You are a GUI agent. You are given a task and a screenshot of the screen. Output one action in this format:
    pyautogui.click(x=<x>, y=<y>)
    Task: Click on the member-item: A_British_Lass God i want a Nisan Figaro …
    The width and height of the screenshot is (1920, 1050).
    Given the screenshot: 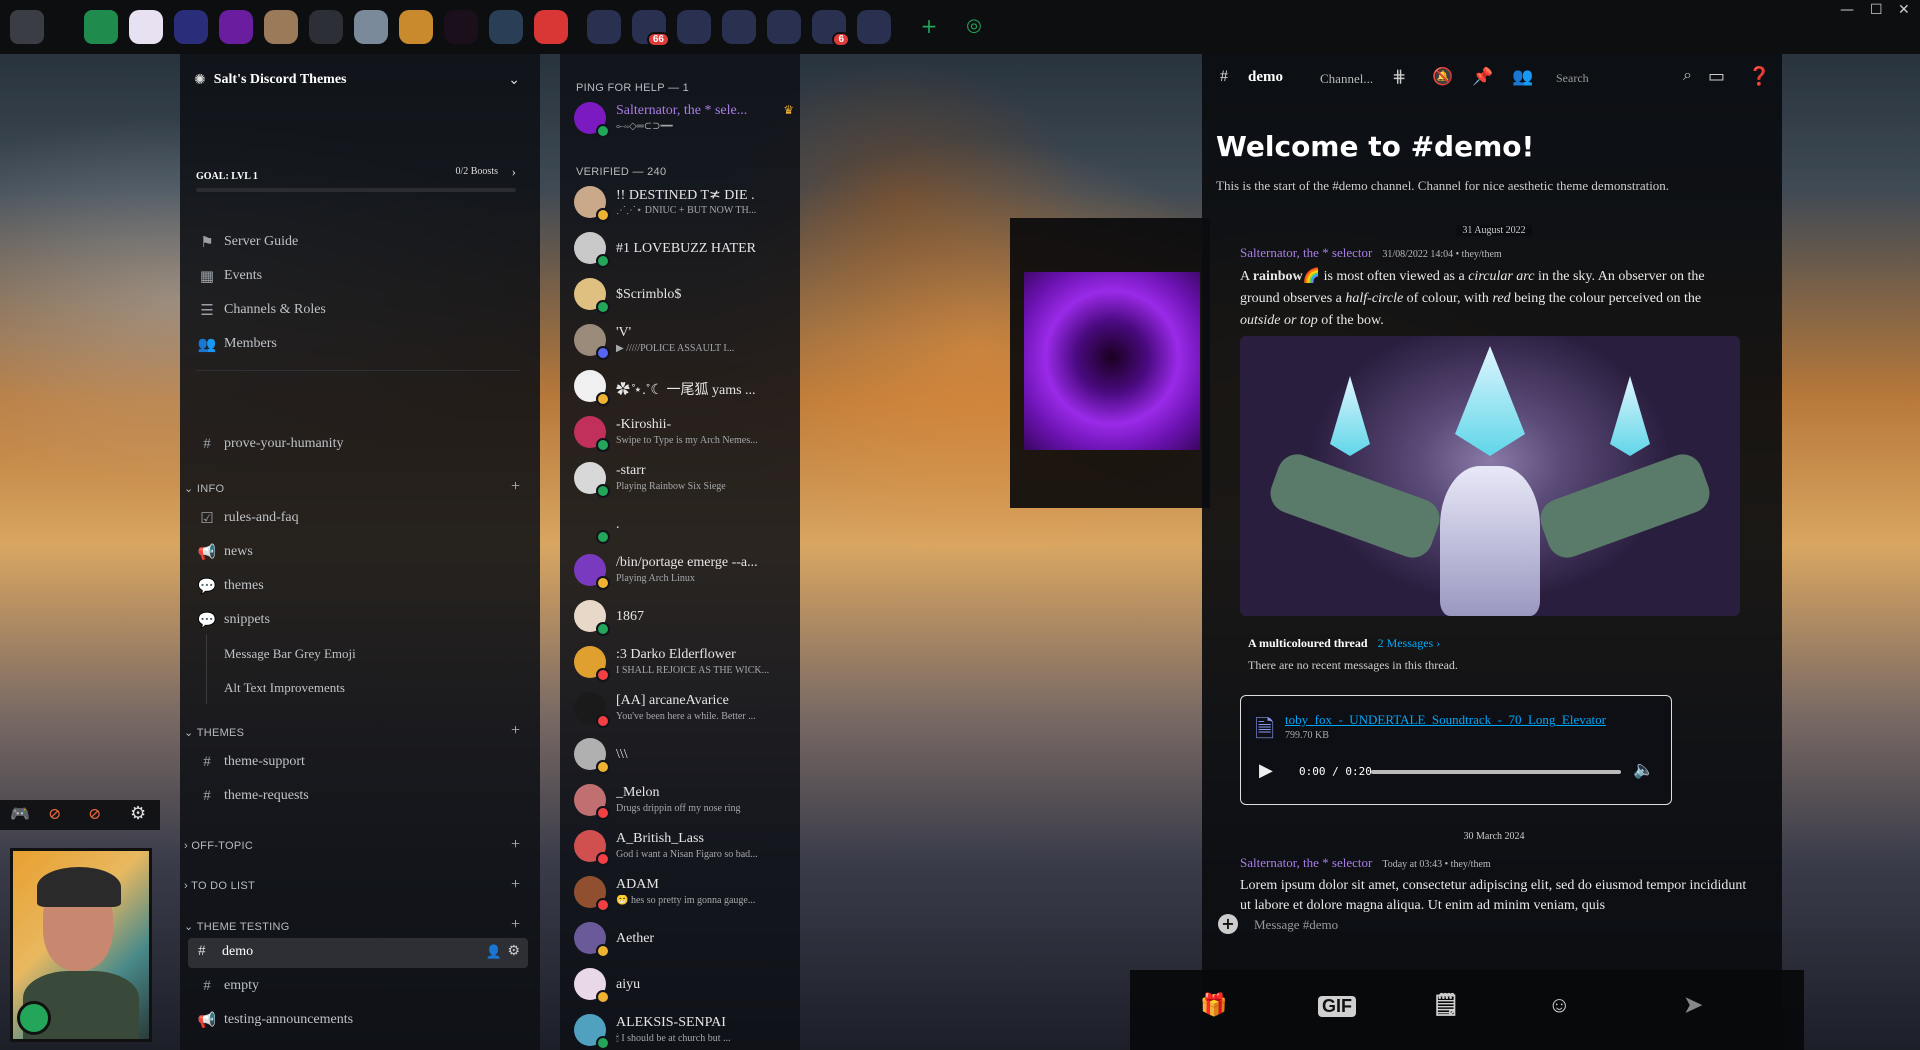 What is the action you would take?
    pyautogui.click(x=685, y=847)
    